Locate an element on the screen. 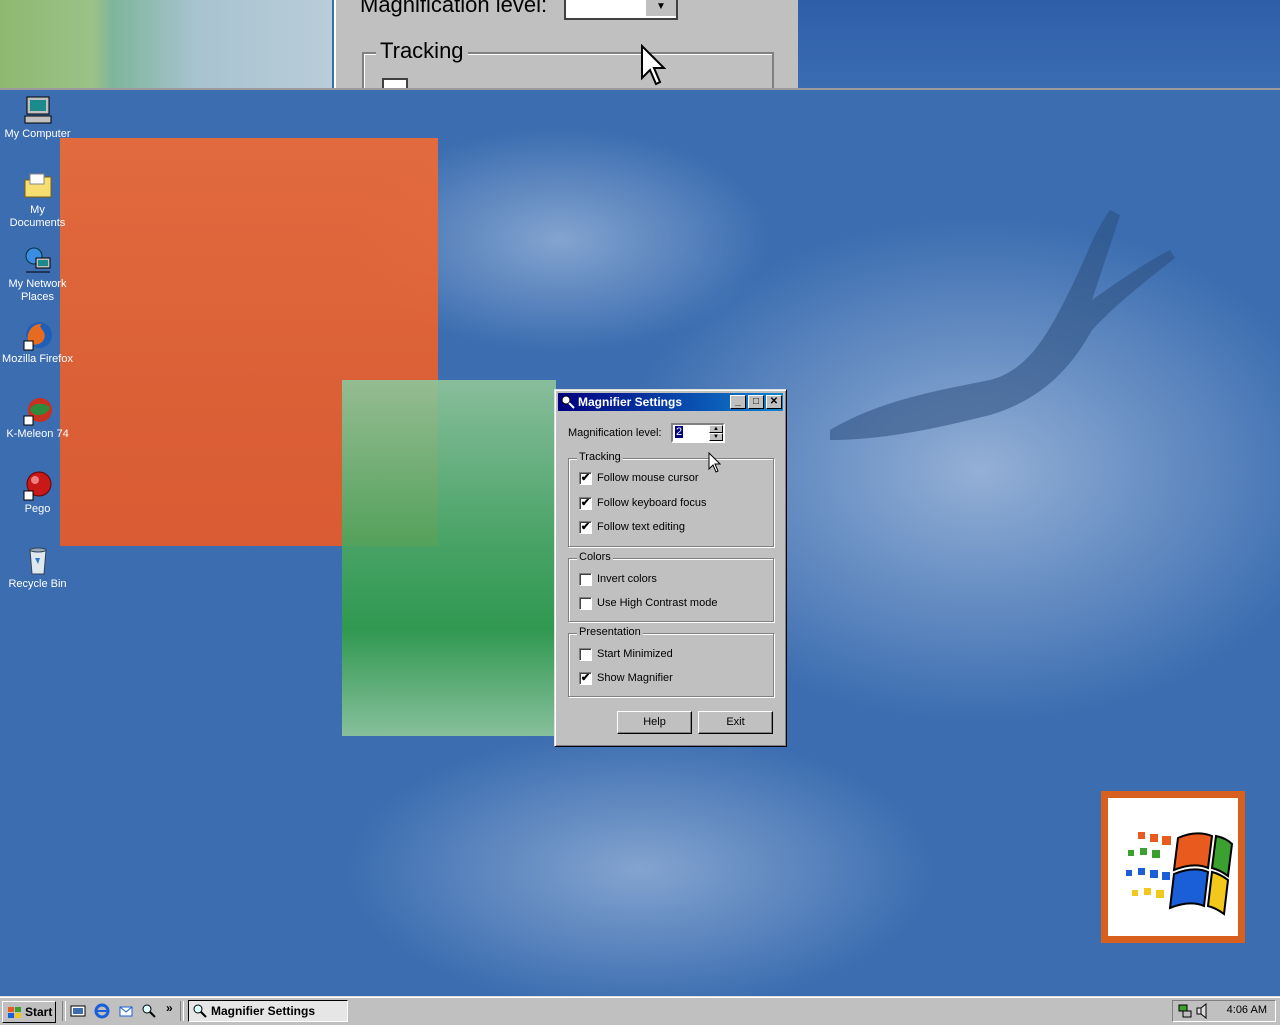  magnification-level-spinner: 2 ▲ ▼ is located at coordinates (698, 433).